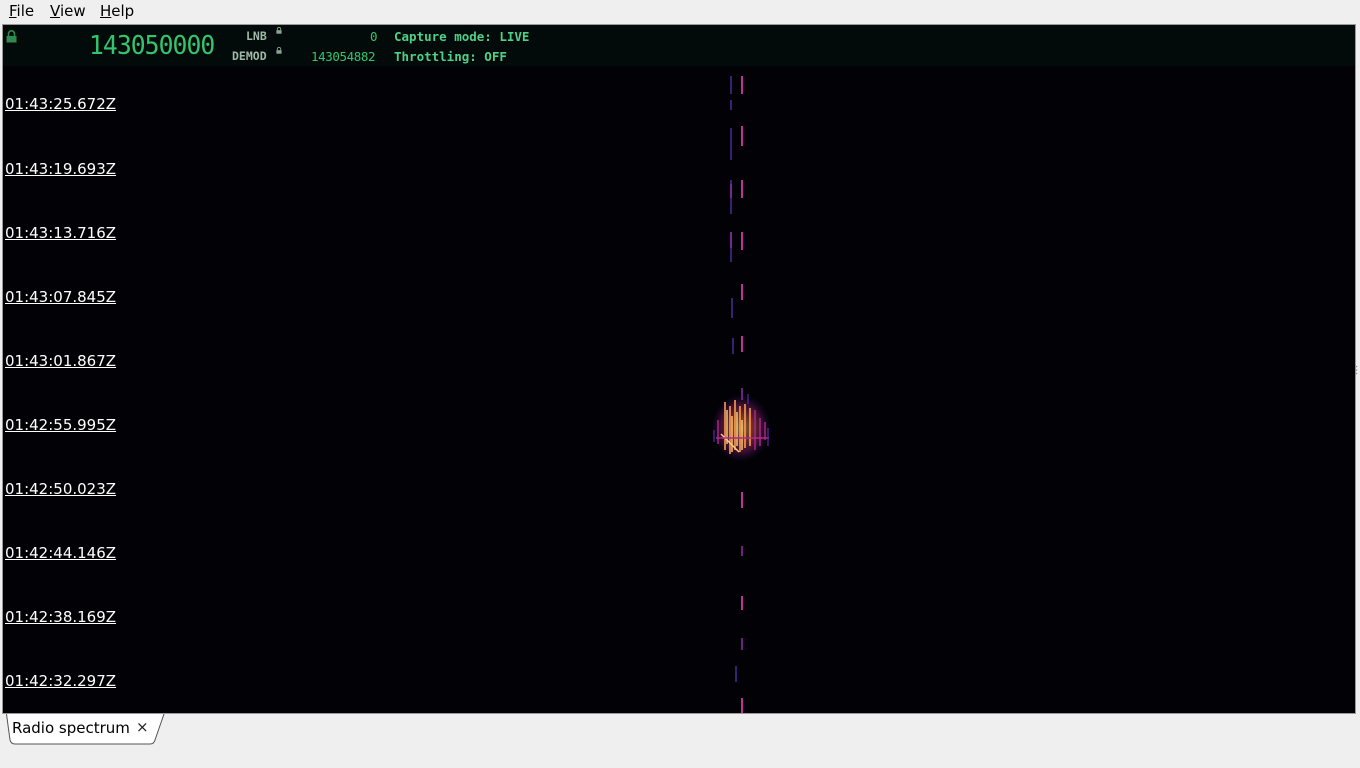 The image size is (1360, 768). Describe the element at coordinates (279, 30) in the screenshot. I see `lnb-lock-icon` at that location.